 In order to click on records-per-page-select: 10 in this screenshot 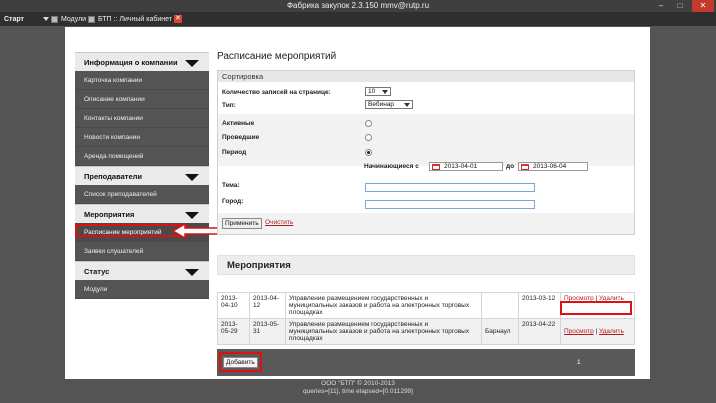, I will do `click(378, 91)`.